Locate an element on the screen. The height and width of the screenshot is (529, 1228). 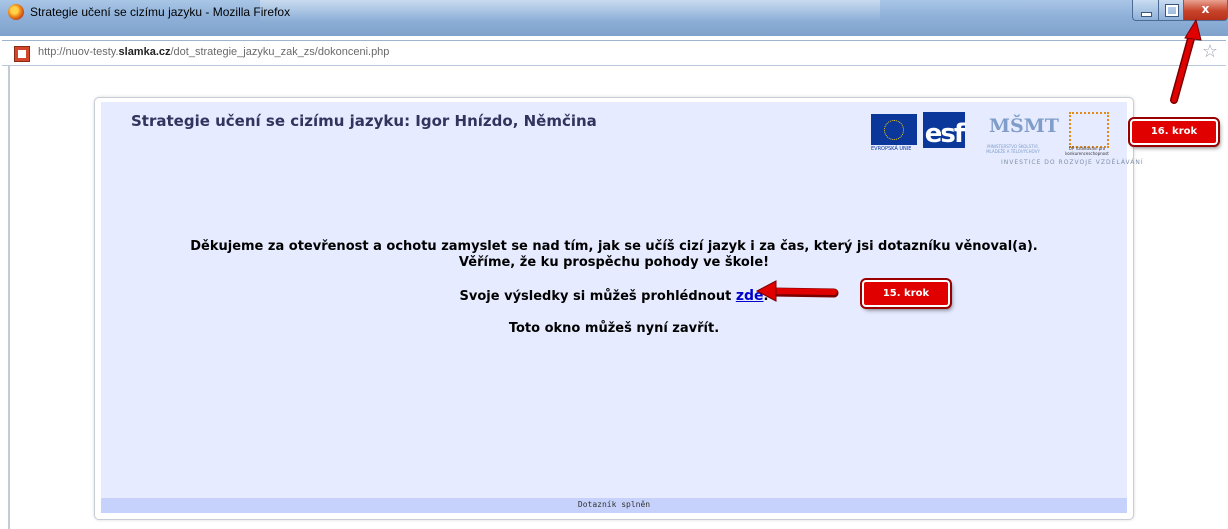
results-prefix: Svoje výsledky si můžeš prohlédnout is located at coordinates (597, 296).